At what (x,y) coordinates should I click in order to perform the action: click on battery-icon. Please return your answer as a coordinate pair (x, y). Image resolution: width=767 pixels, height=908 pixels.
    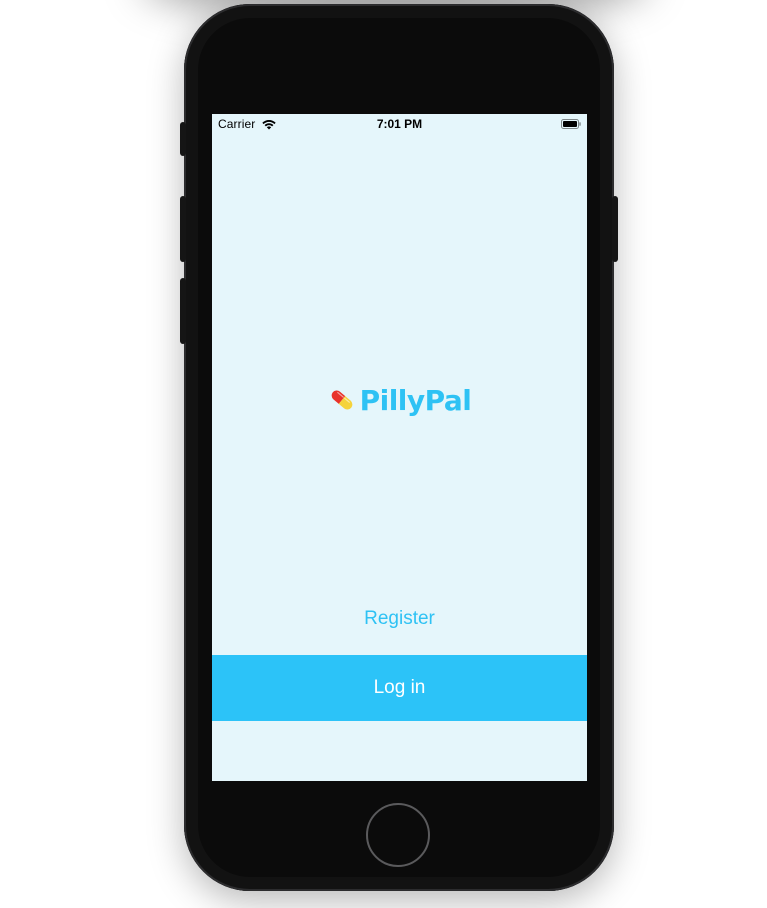
    Looking at the image, I should click on (571, 124).